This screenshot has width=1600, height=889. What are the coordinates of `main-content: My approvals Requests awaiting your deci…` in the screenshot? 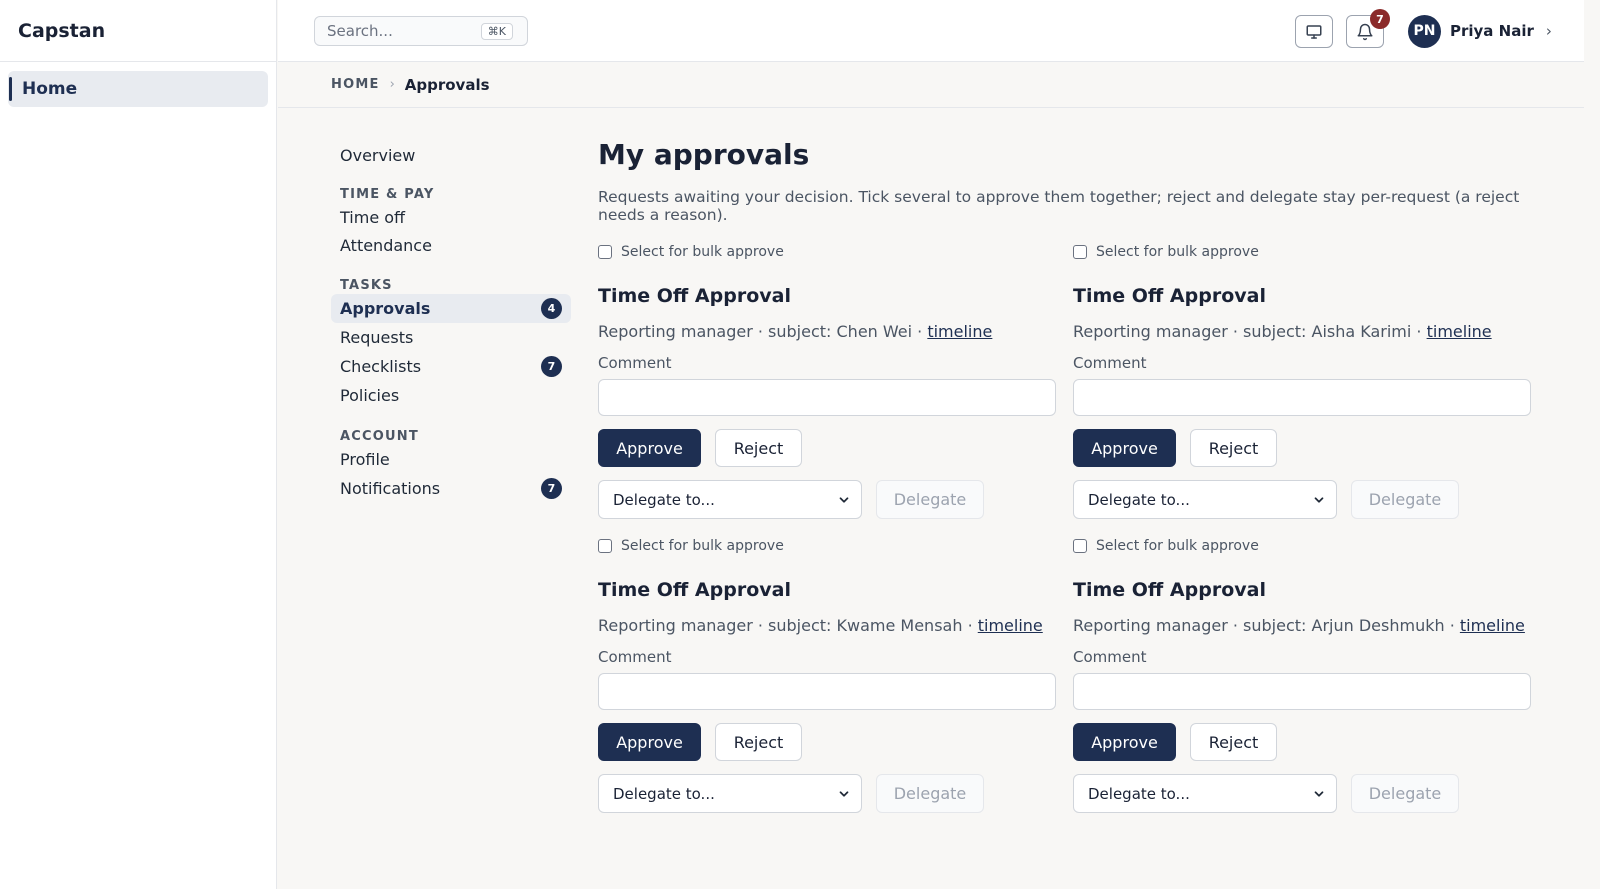 It's located at (1068, 181).